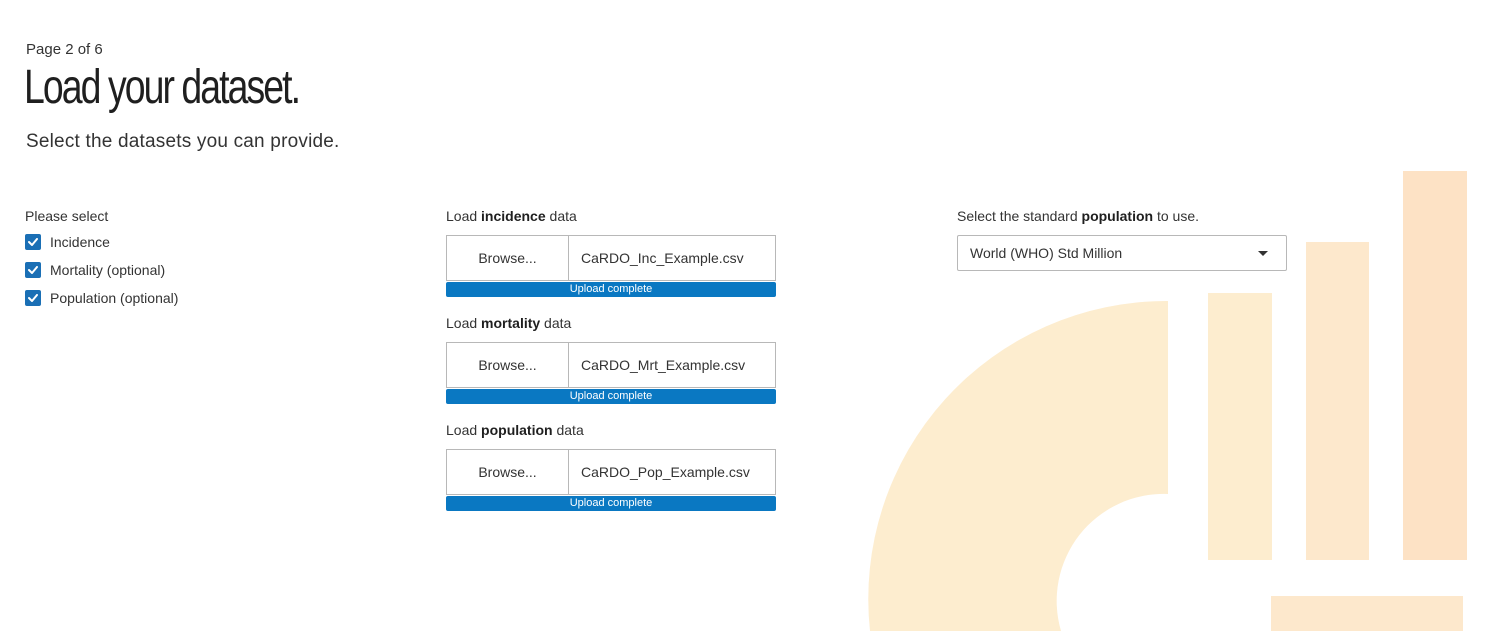  Describe the element at coordinates (1263, 253) in the screenshot. I see `caret-down-icon` at that location.